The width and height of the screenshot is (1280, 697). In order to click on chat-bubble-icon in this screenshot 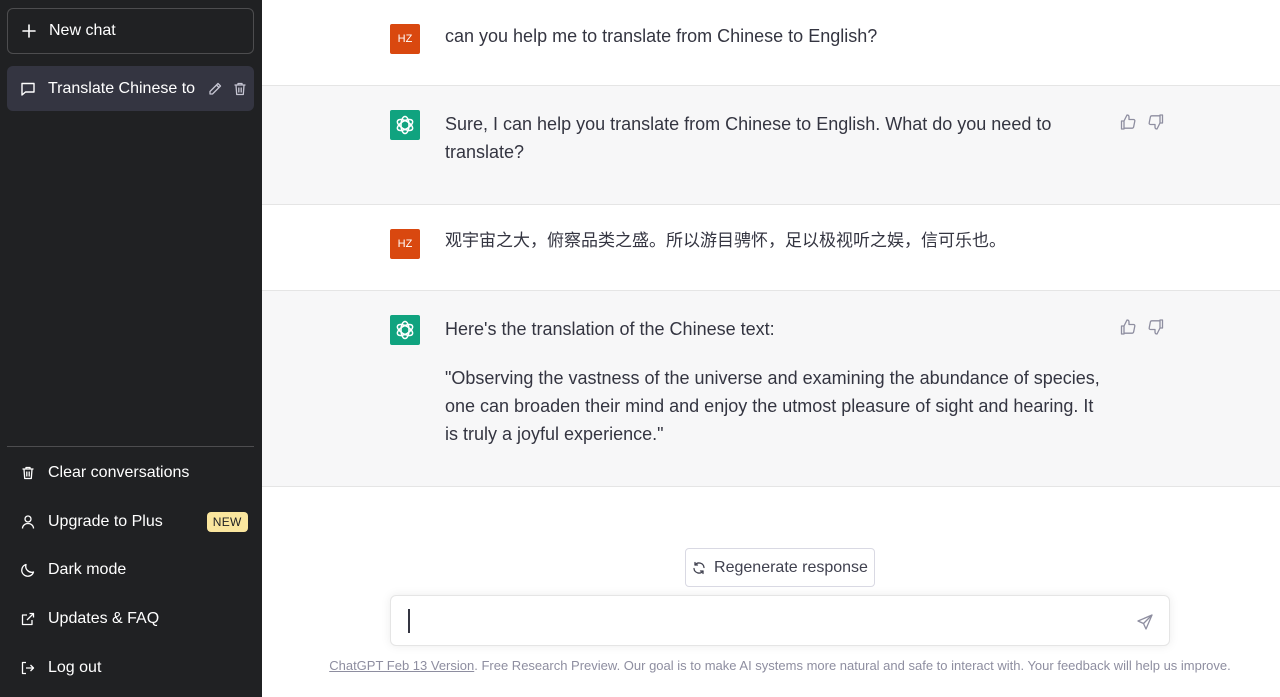, I will do `click(28, 89)`.